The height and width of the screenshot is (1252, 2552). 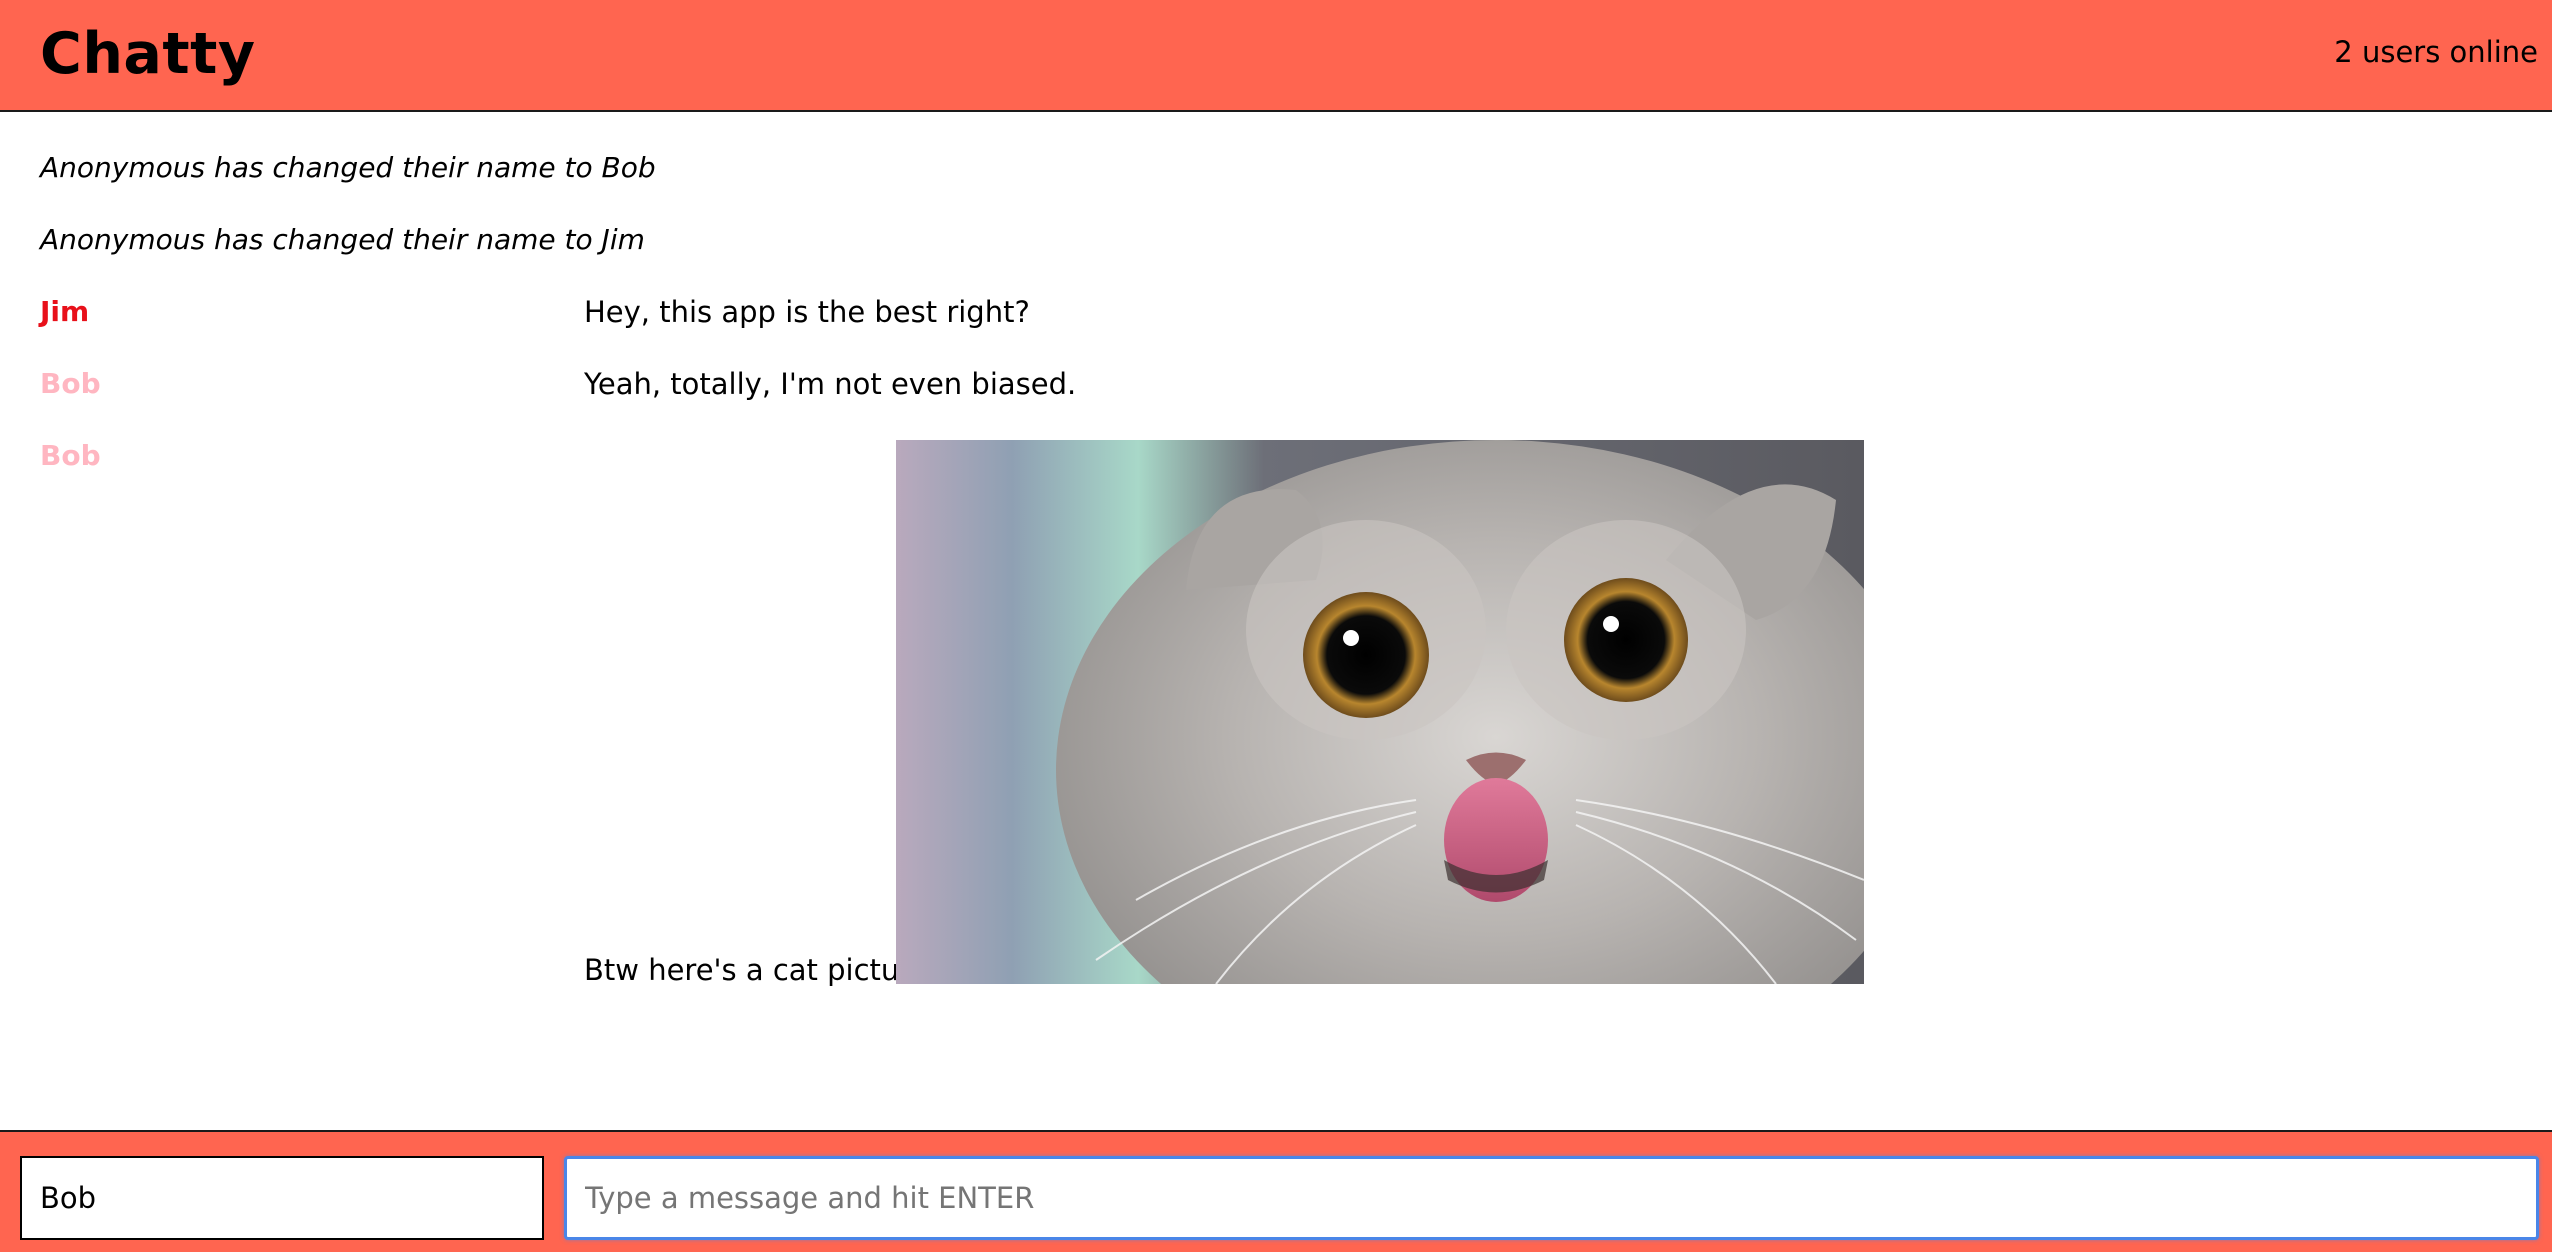 I want to click on message-username: Jim, so click(x=65, y=311).